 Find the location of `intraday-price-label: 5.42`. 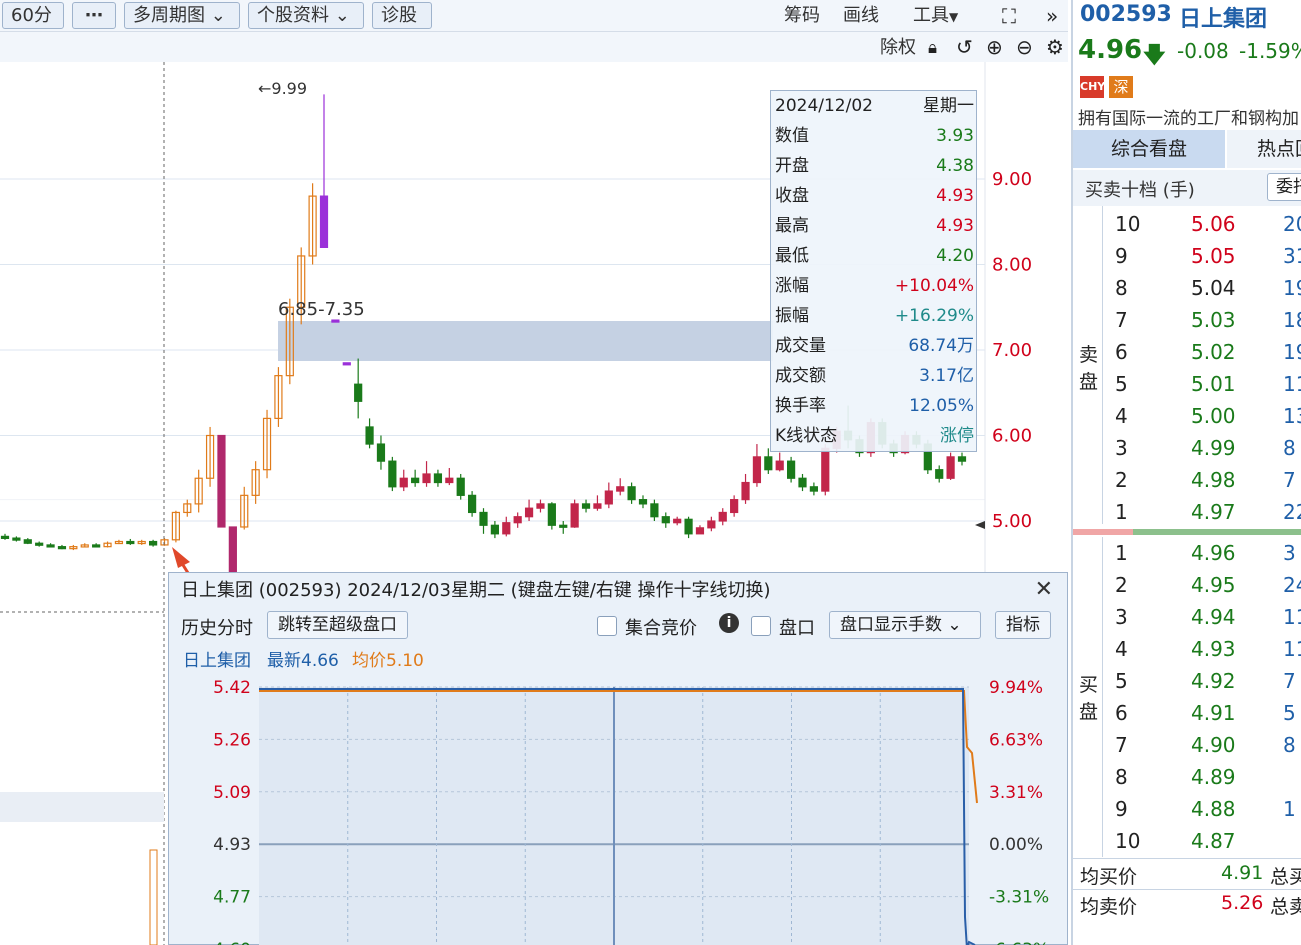

intraday-price-label: 5.42 is located at coordinates (232, 688).